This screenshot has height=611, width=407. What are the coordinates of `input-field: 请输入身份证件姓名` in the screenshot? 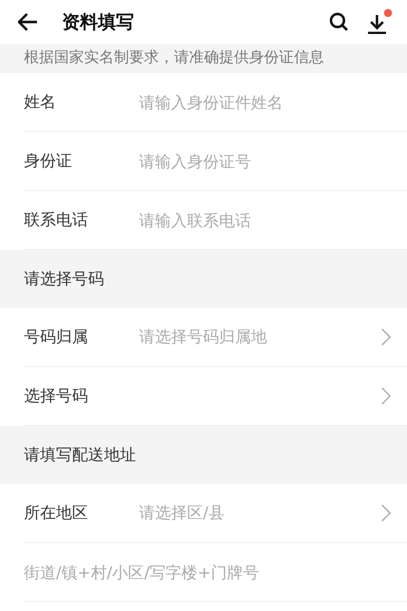 It's located at (265, 102).